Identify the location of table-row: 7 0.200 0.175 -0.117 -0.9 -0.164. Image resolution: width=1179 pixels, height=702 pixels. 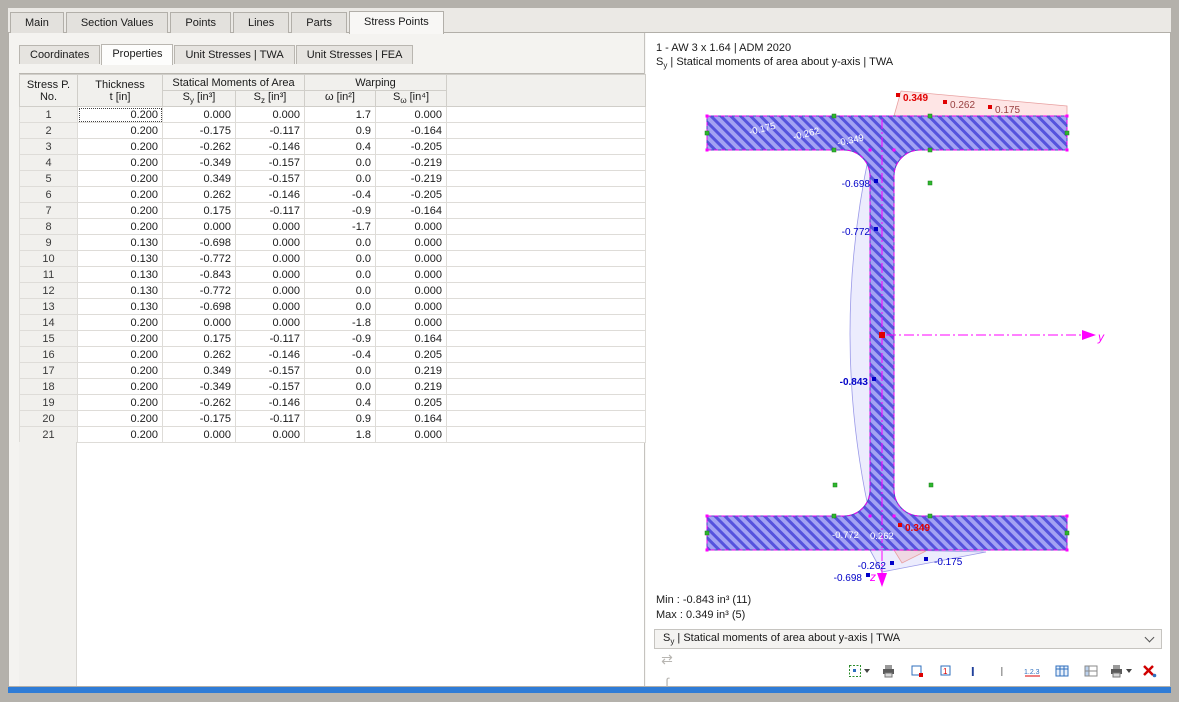
(332, 210).